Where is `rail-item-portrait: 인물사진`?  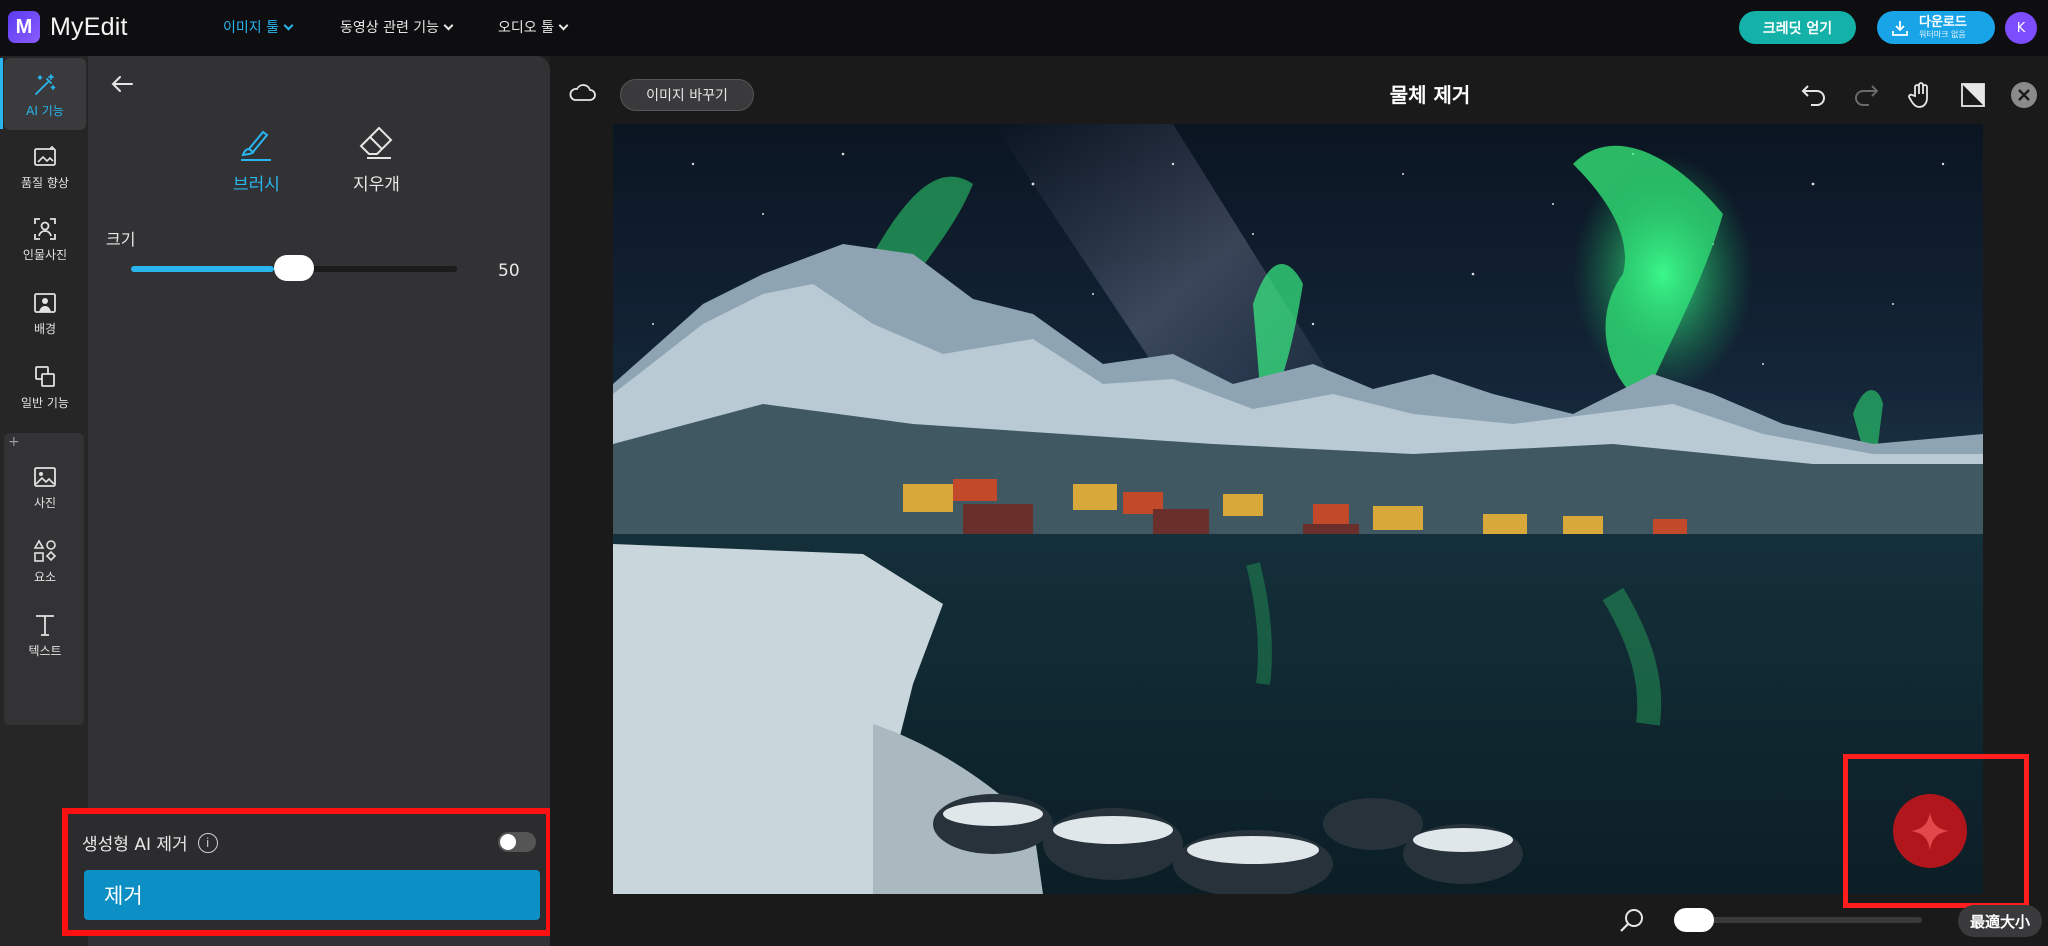 rail-item-portrait: 인물사진 is located at coordinates (45, 239).